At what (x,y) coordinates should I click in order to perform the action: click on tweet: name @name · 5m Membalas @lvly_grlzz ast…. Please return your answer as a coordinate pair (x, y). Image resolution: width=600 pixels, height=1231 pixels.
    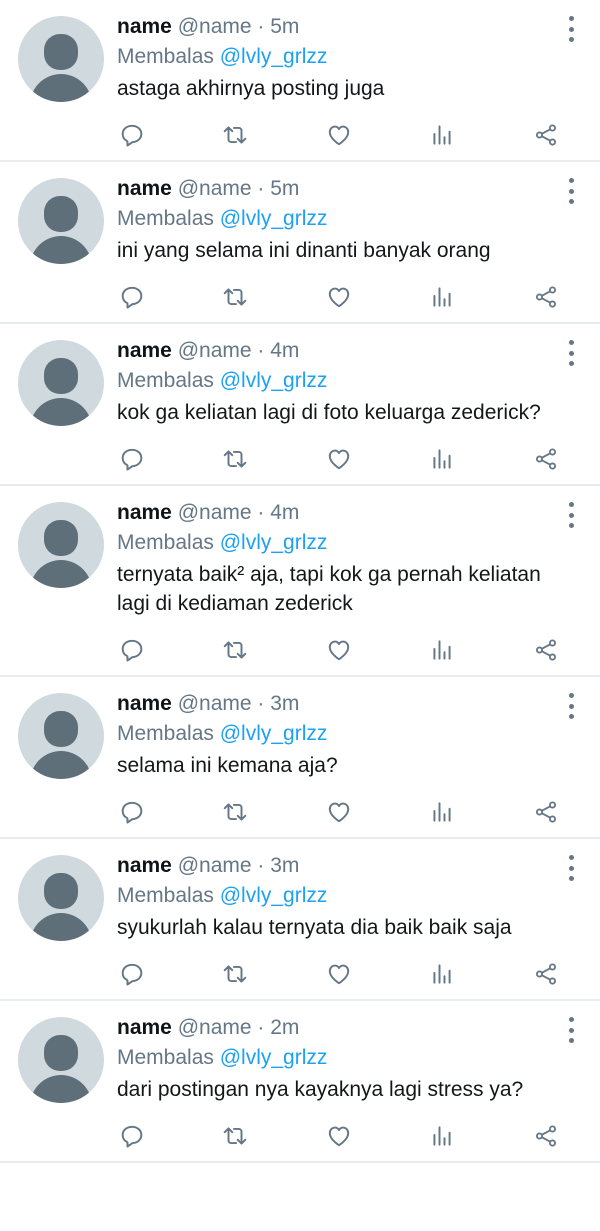
    Looking at the image, I should click on (300, 81).